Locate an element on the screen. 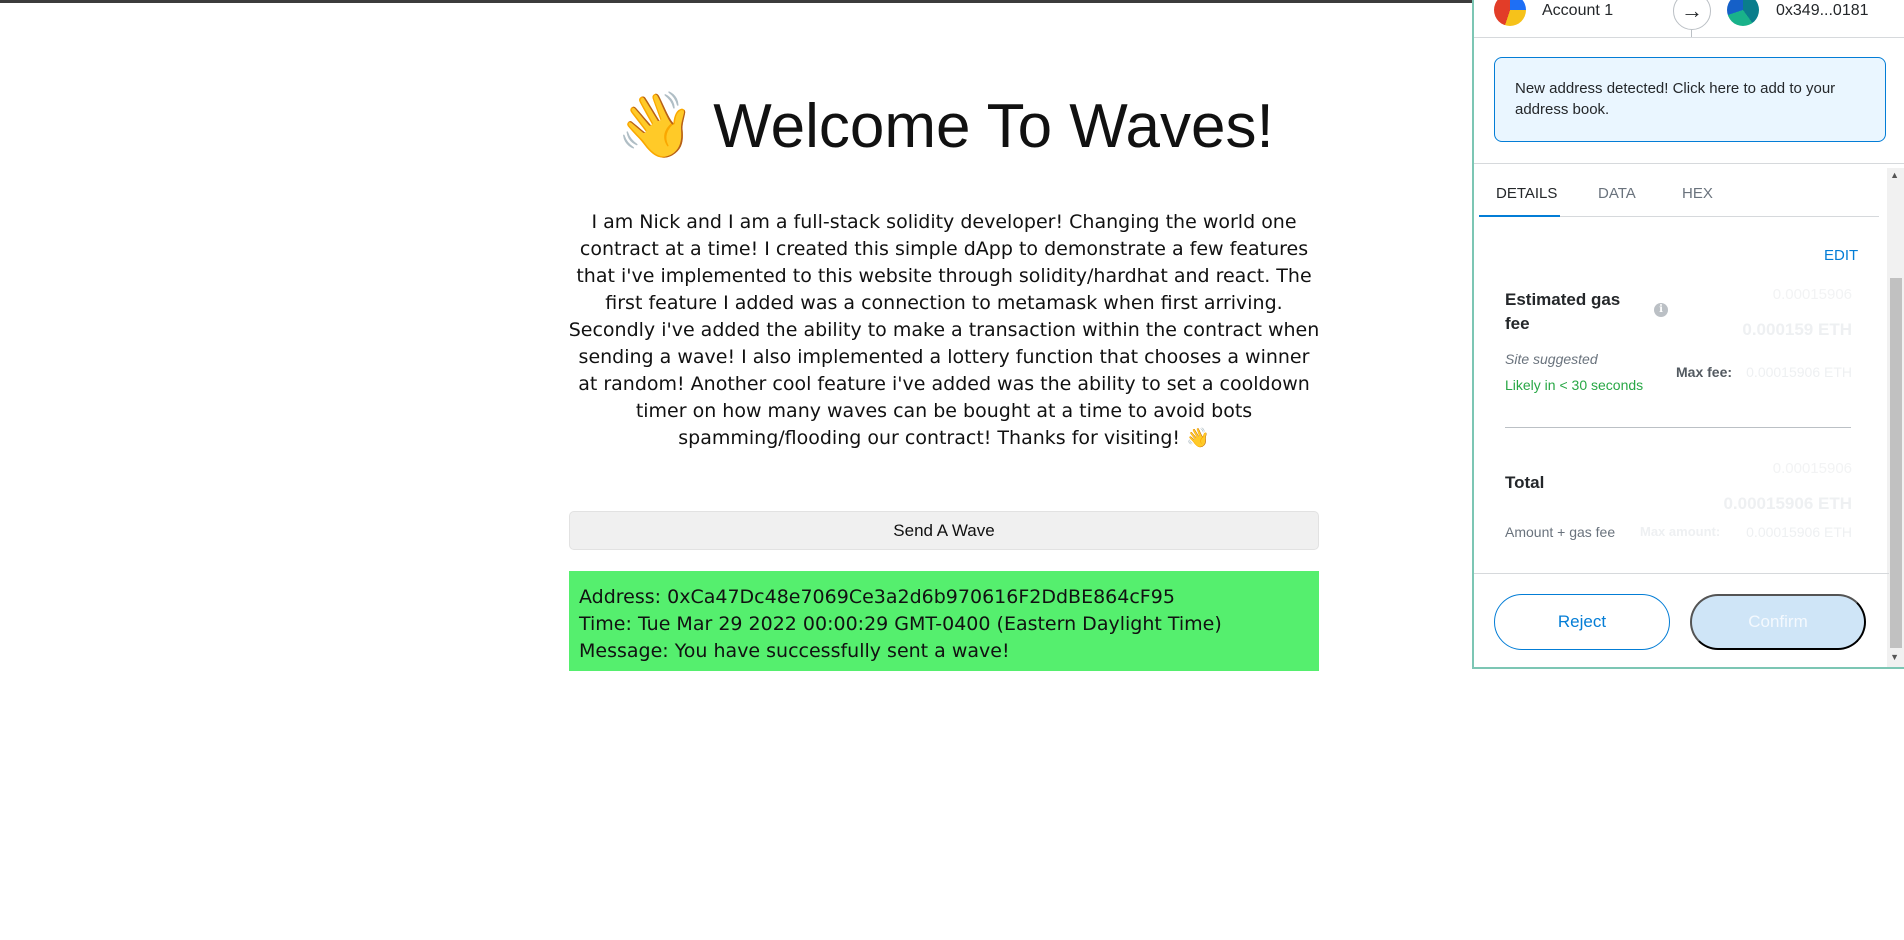 The height and width of the screenshot is (940, 1904). active-tab-indicator is located at coordinates (1519, 216).